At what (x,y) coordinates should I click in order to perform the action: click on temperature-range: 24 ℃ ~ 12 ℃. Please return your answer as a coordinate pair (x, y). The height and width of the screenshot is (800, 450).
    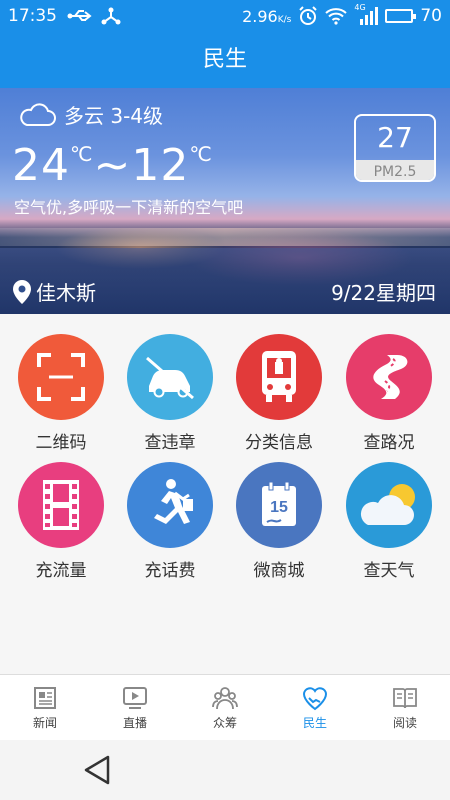
    Looking at the image, I should click on (112, 165).